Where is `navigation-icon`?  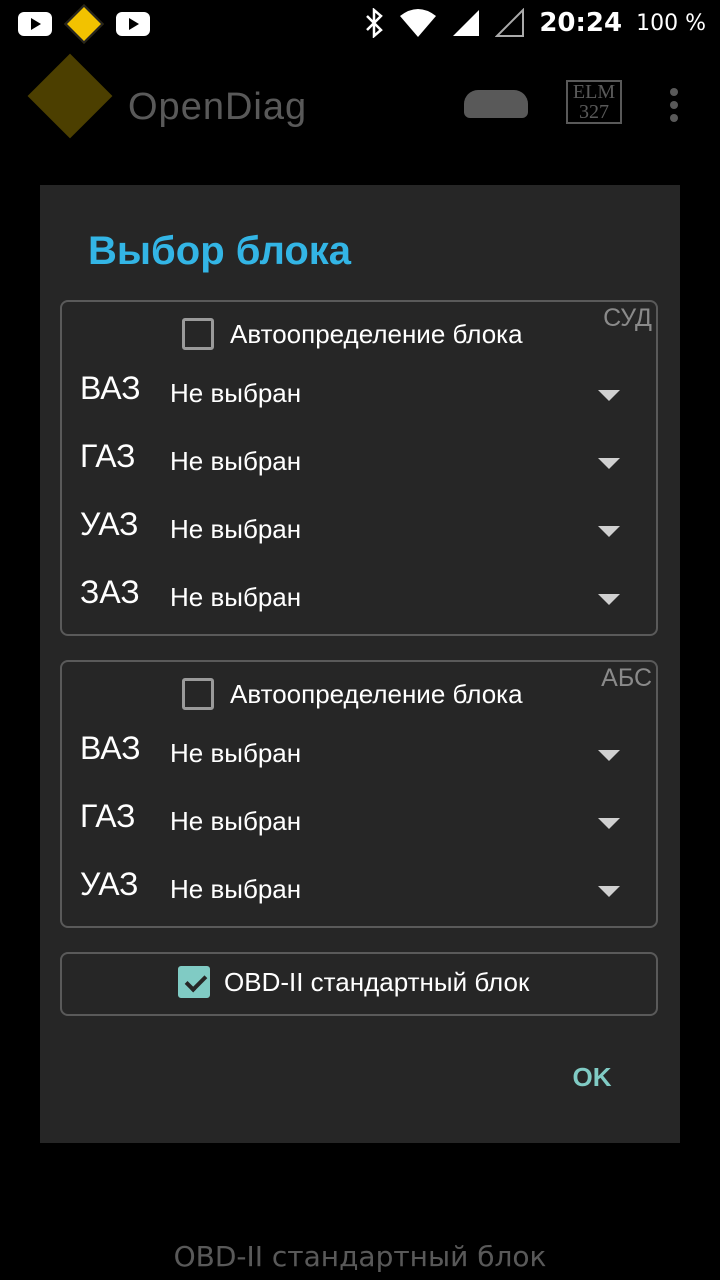
navigation-icon is located at coordinates (84, 24).